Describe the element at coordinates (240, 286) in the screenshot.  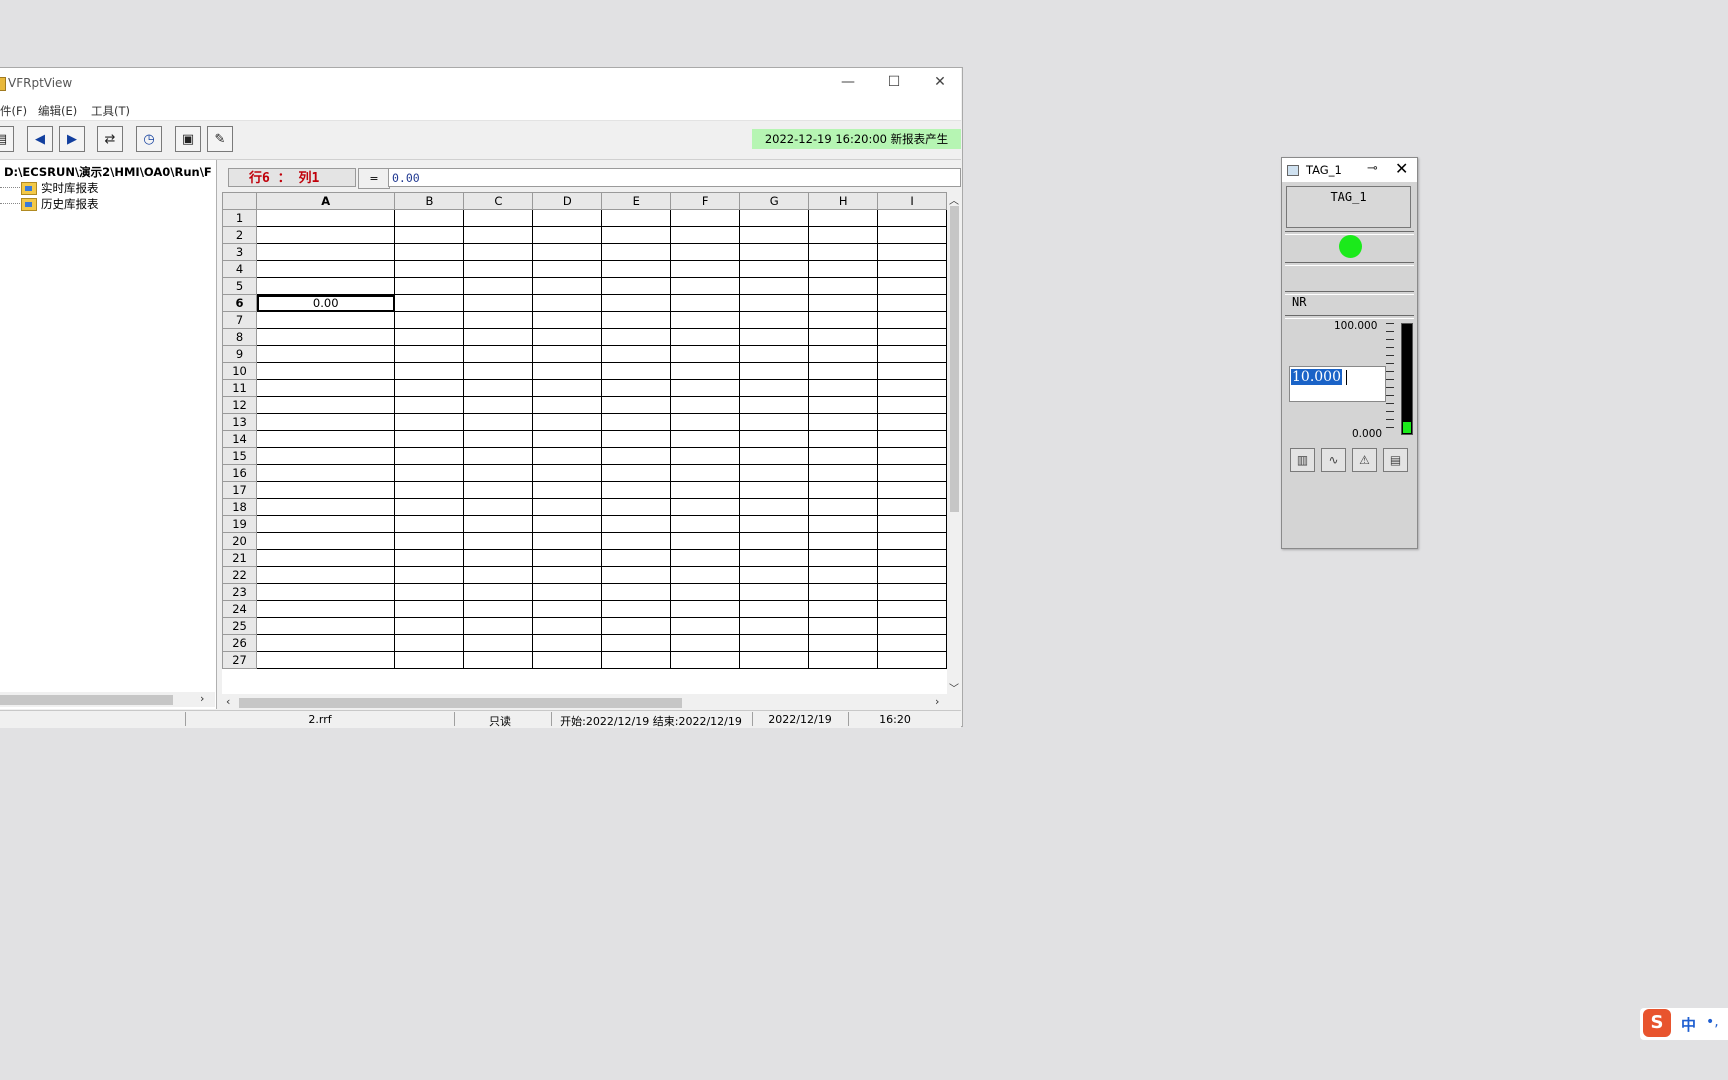
I see `row-header: 5` at that location.